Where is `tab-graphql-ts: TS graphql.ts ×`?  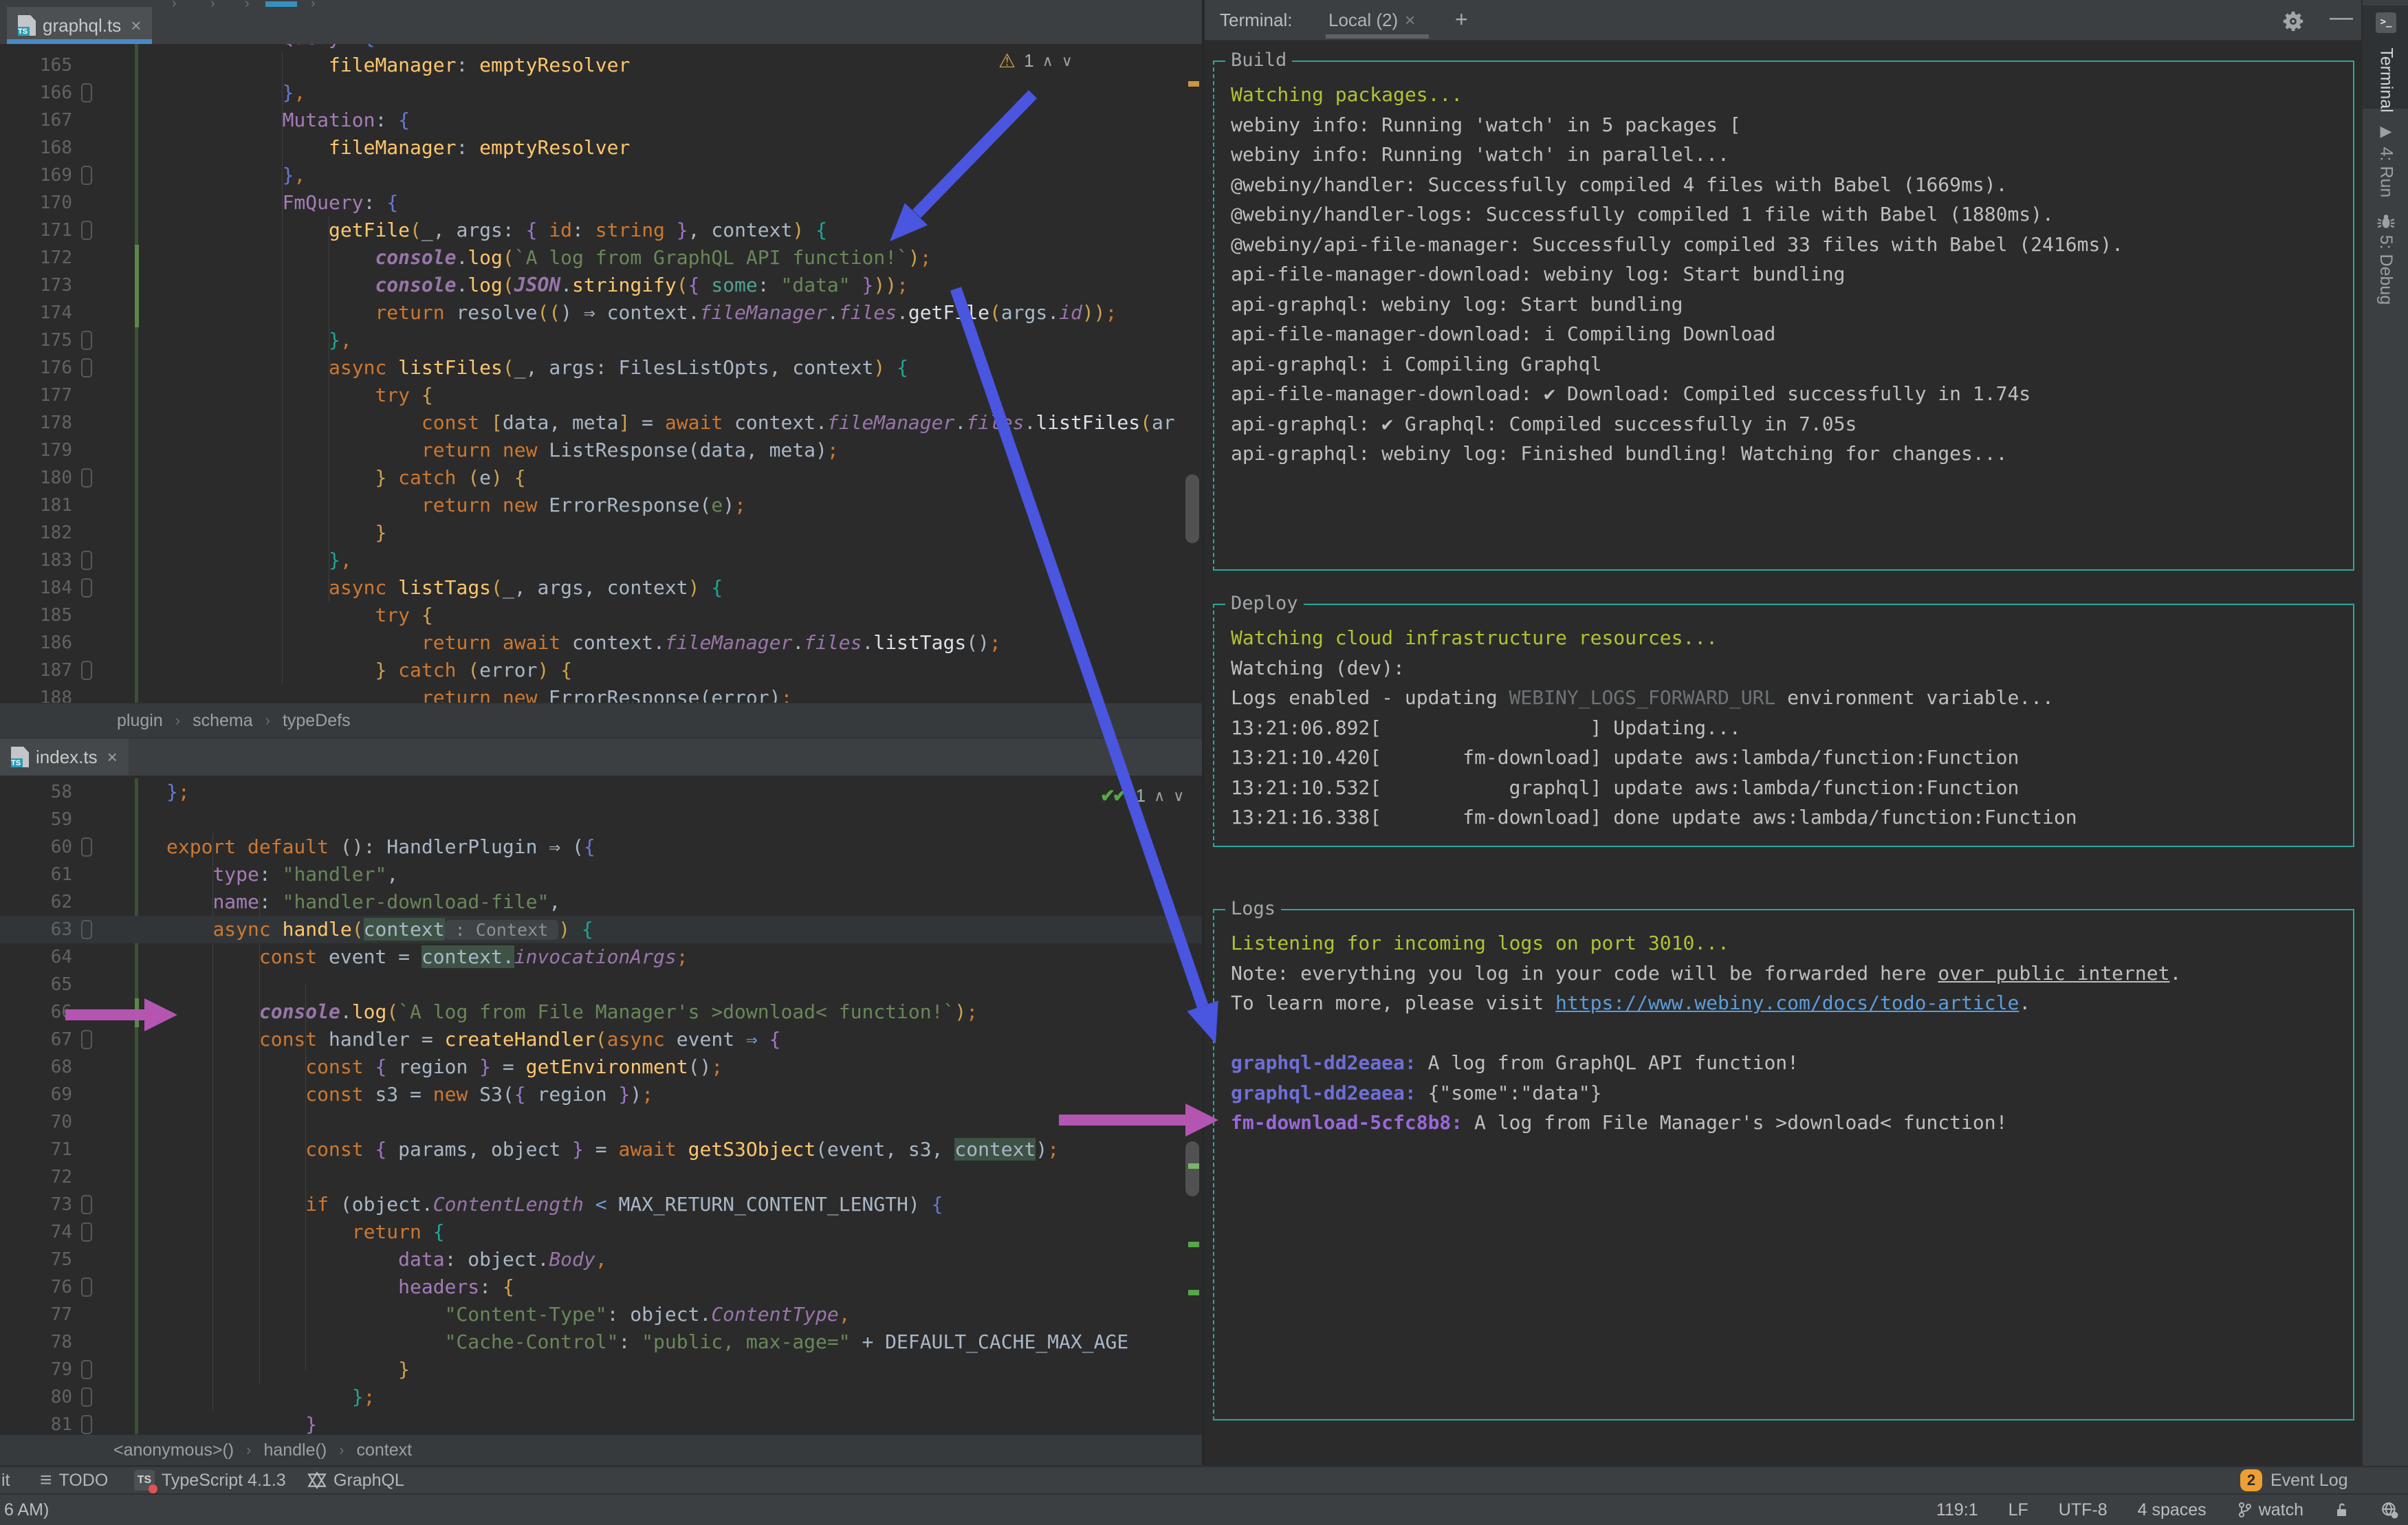
tab-graphql-ts: TS graphql.ts × is located at coordinates (80, 26).